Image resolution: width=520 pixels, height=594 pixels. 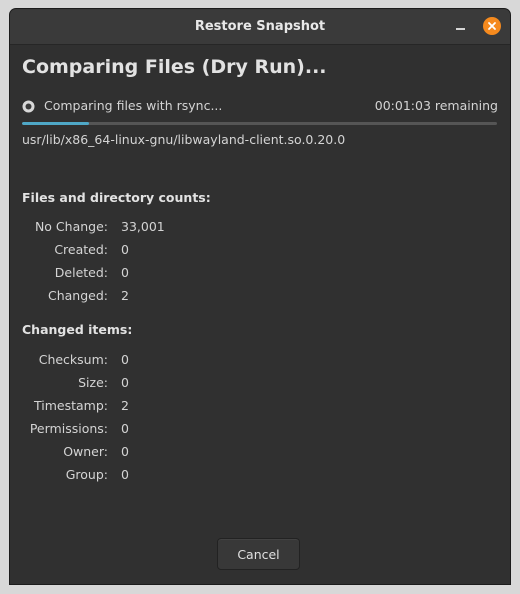 I want to click on stat-row-permissions: Permissions: 0, so click(x=110, y=430).